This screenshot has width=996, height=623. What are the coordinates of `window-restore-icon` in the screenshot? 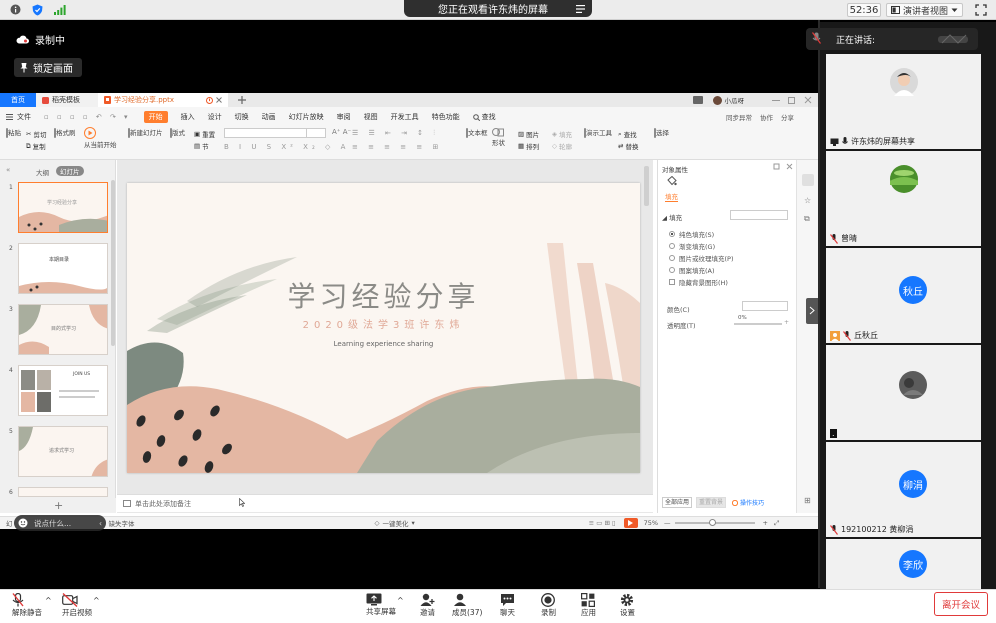 It's located at (792, 100).